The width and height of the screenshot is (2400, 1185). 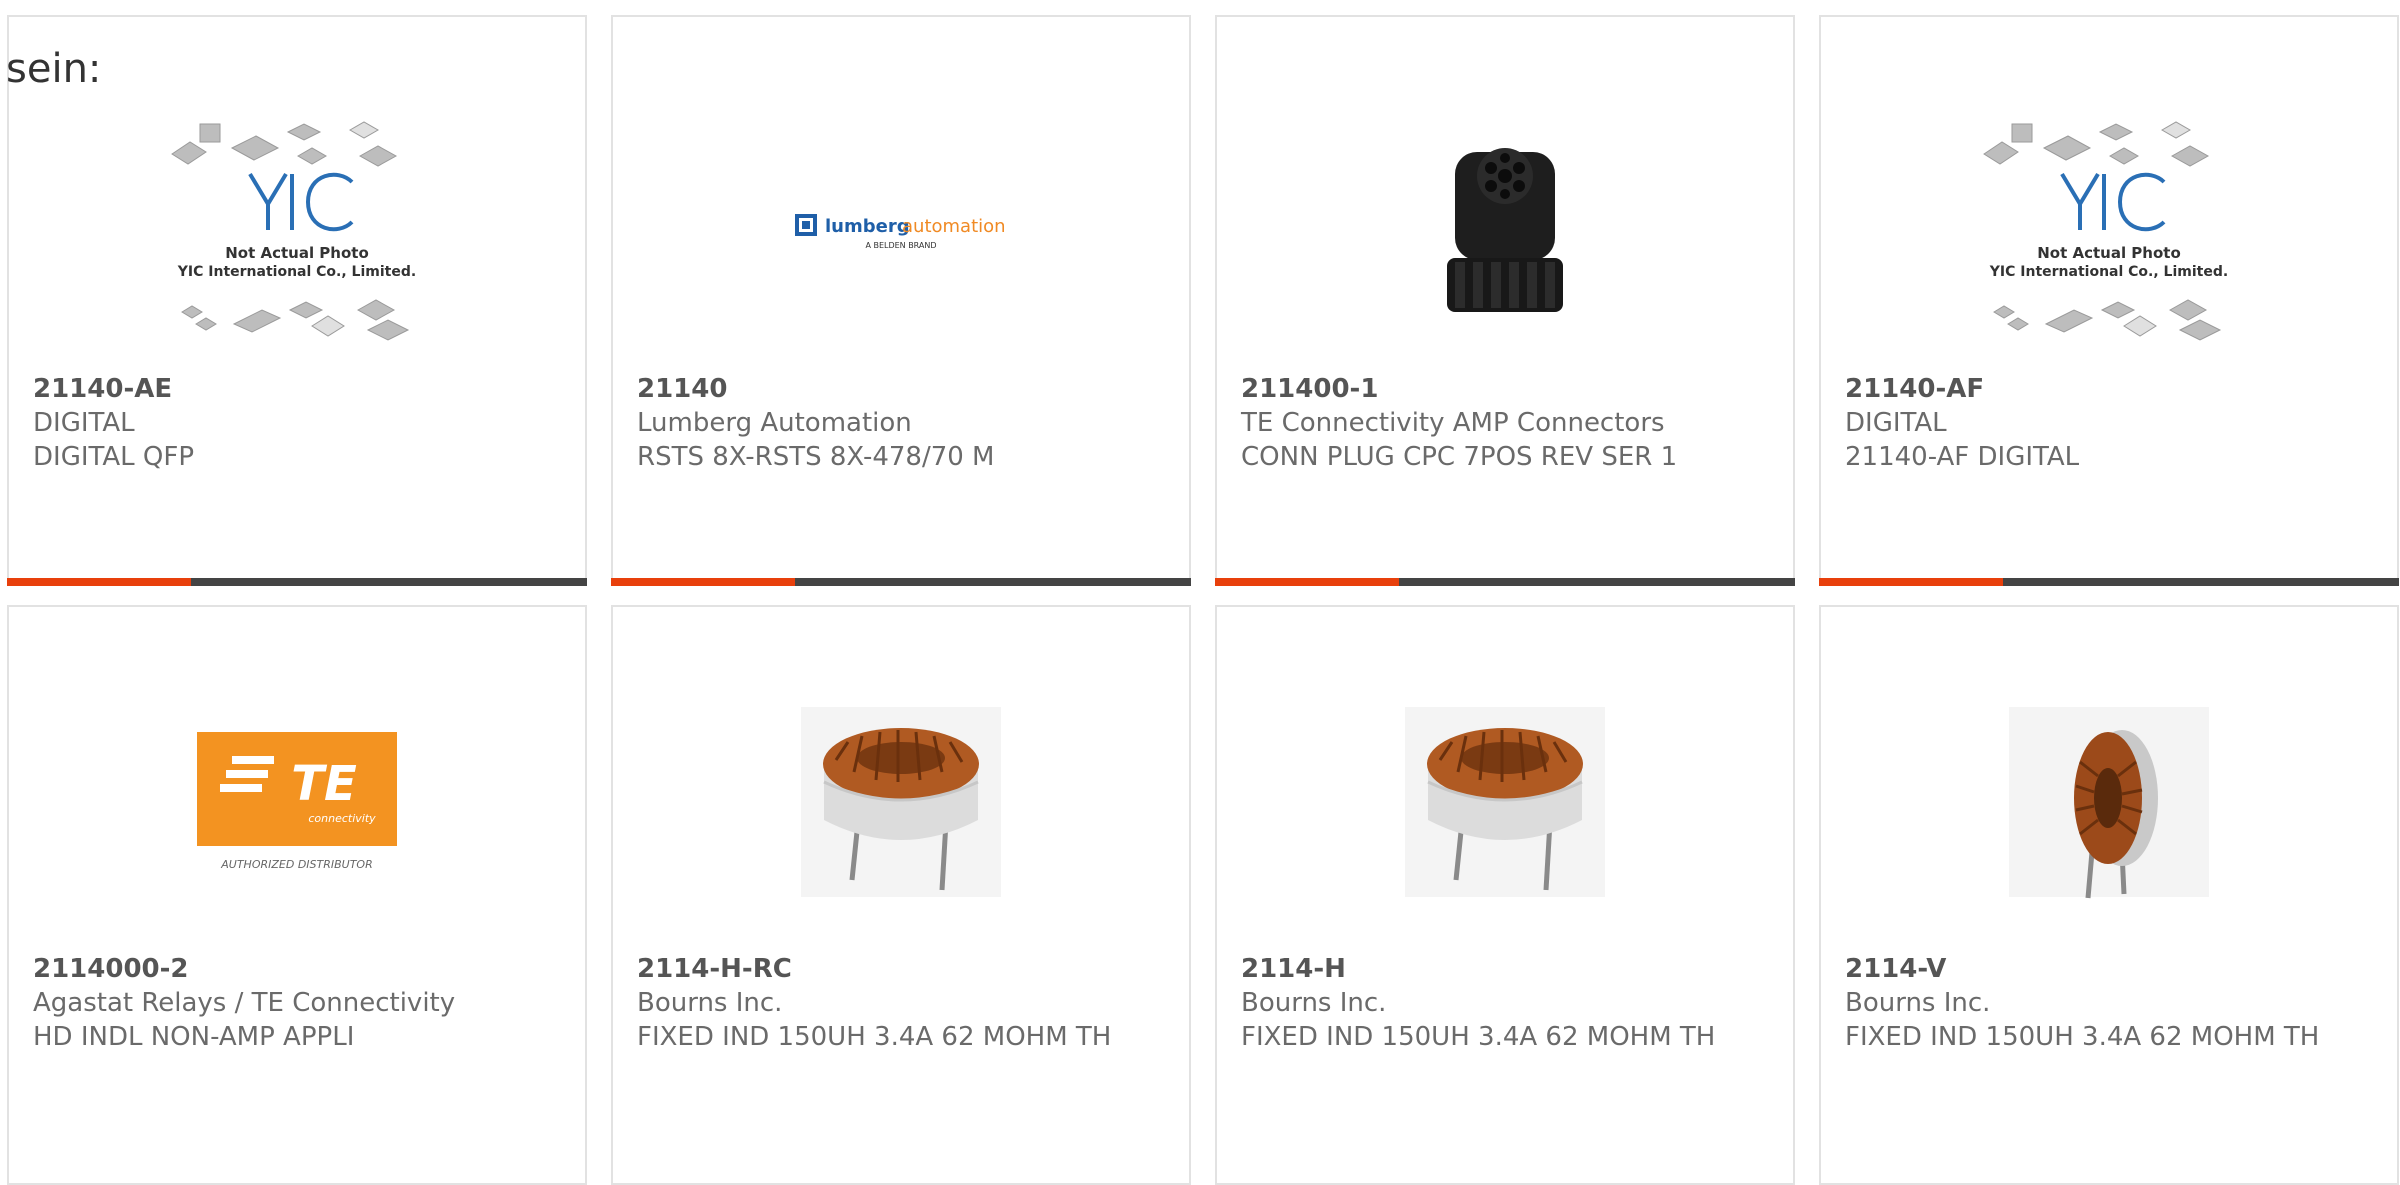 What do you see at coordinates (1453, 423) in the screenshot?
I see `manufacturer: TE Connectivity AMP Connectors` at bounding box center [1453, 423].